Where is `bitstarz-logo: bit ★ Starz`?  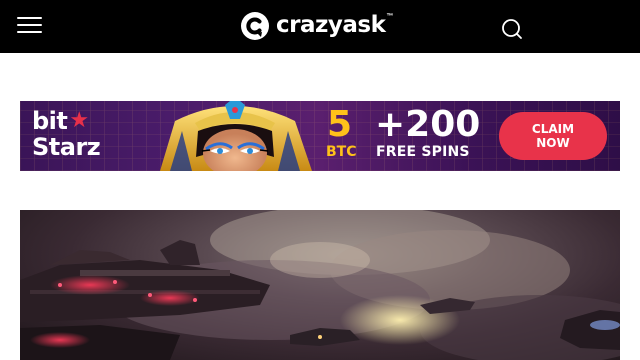 bitstarz-logo: bit ★ Starz is located at coordinates (66, 134).